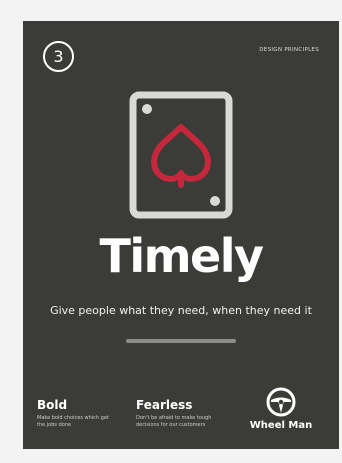 Image resolution: width=342 pixels, height=463 pixels. I want to click on value-title: Fearless, so click(164, 405).